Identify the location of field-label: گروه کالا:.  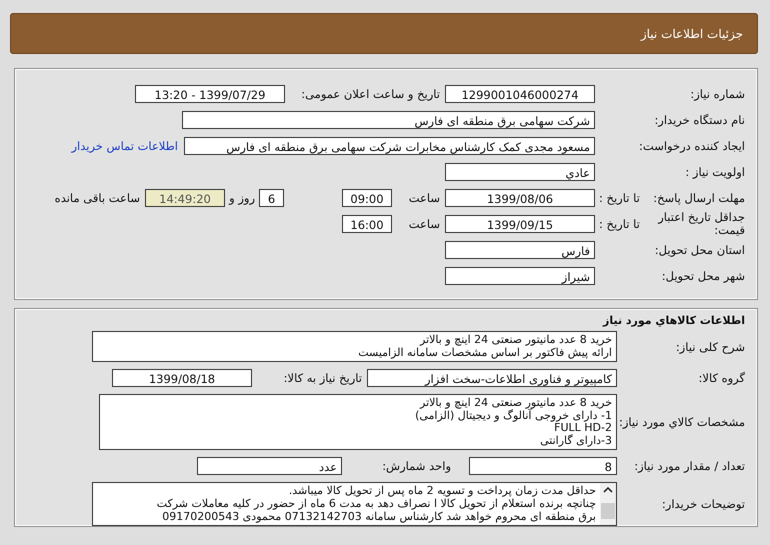
(721, 378).